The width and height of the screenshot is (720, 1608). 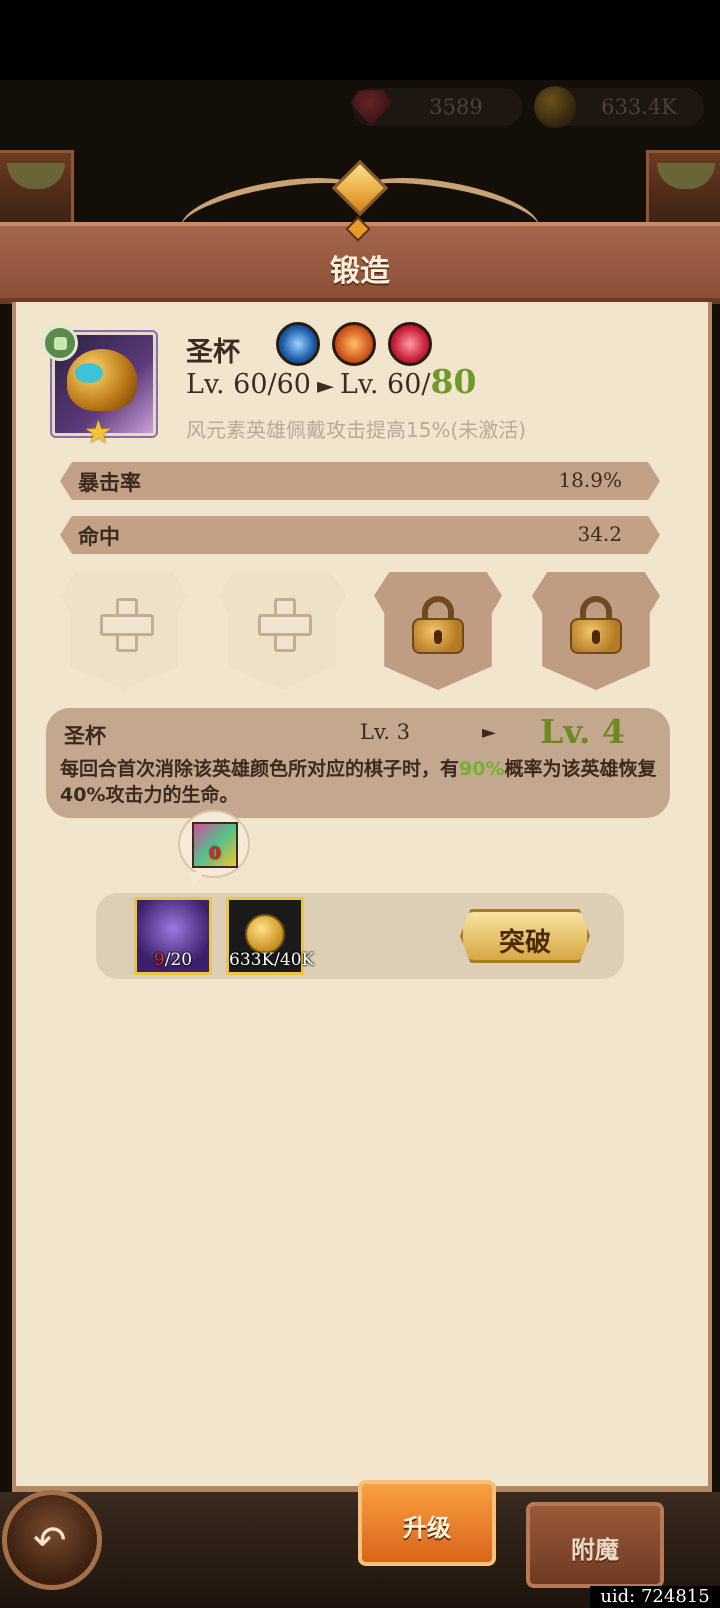 I want to click on back-button: ↶, so click(x=52, y=1540).